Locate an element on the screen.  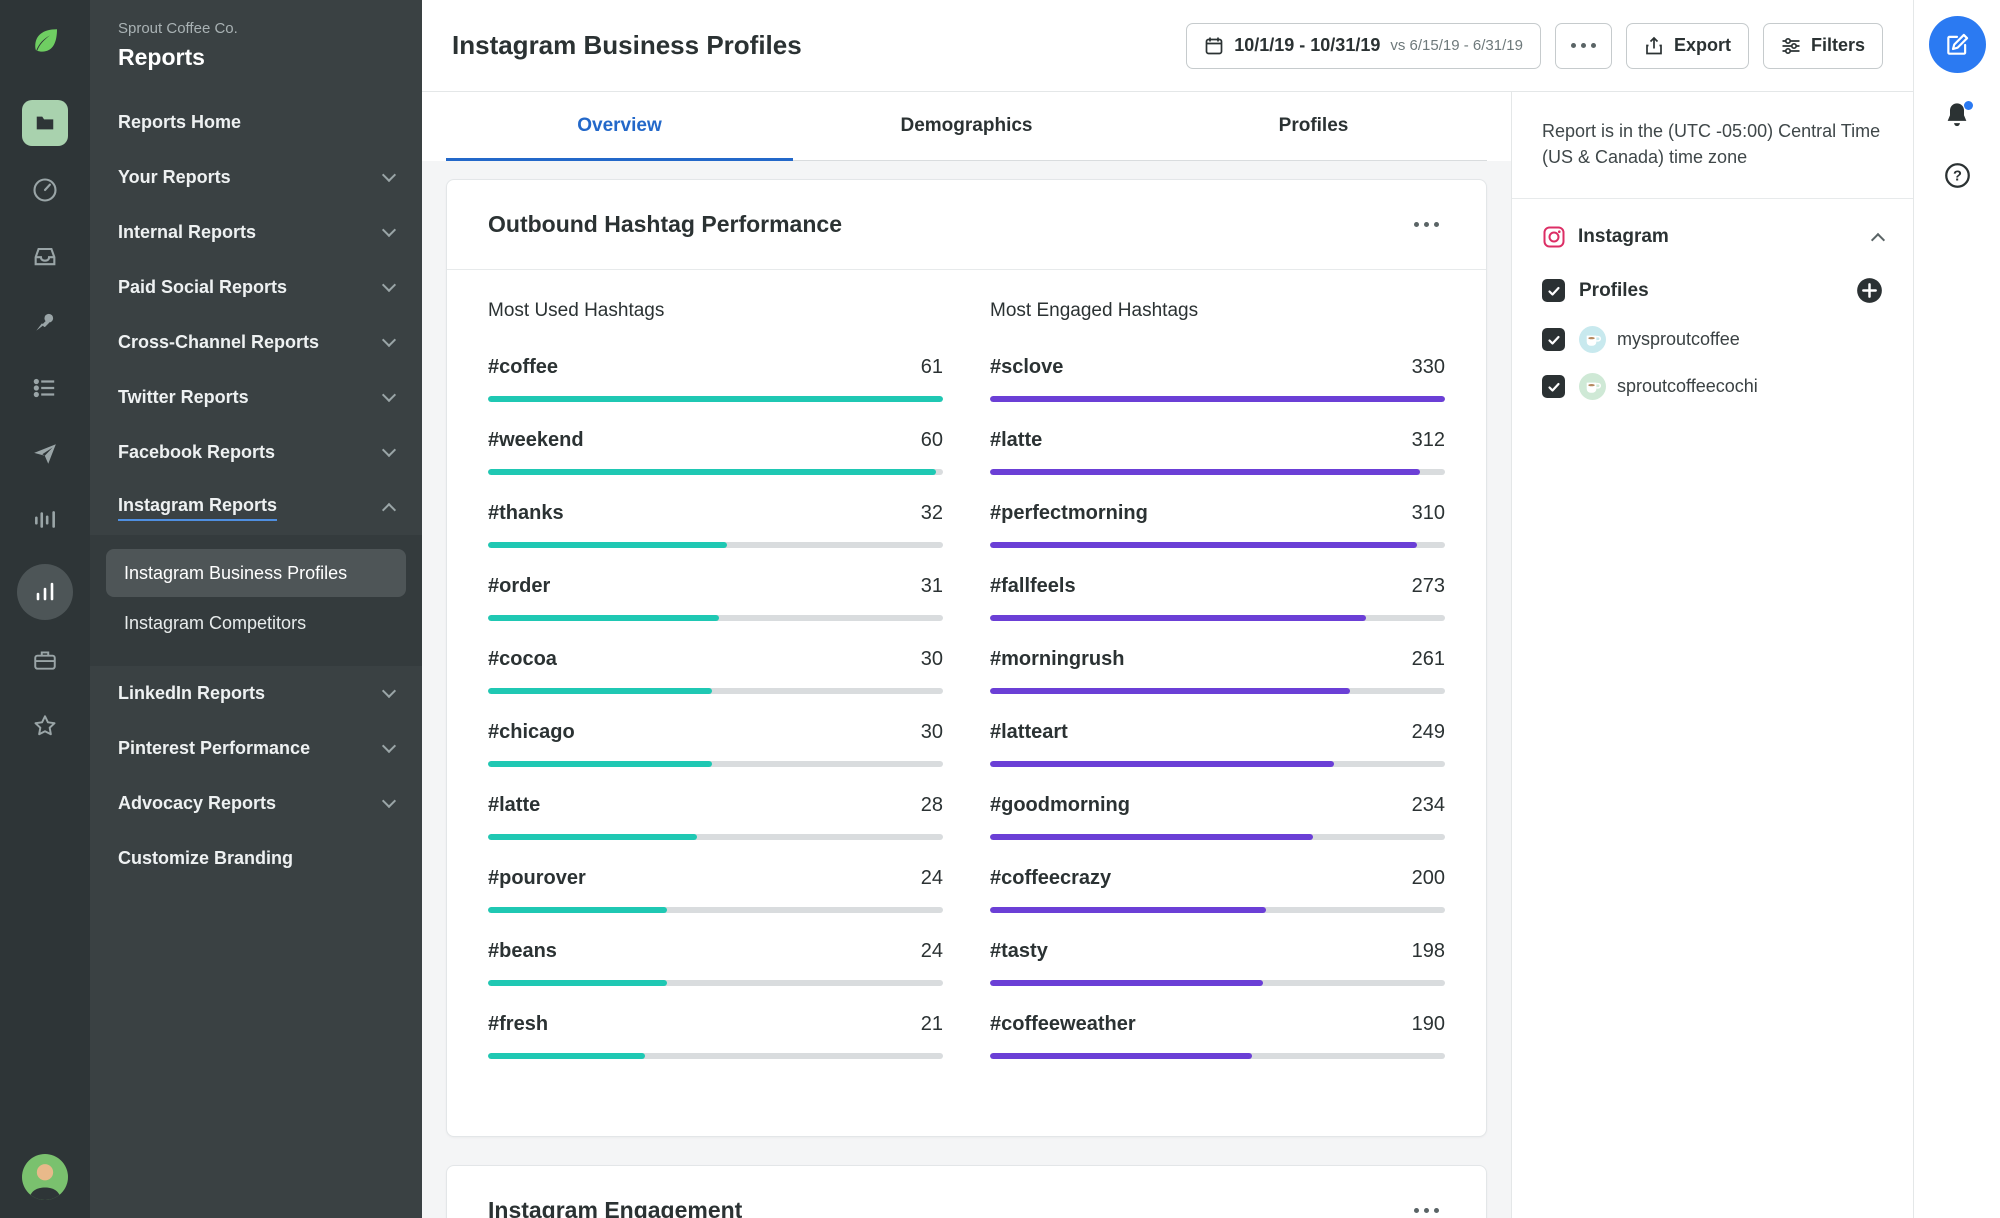
messages-nav-button is located at coordinates (45, 454).